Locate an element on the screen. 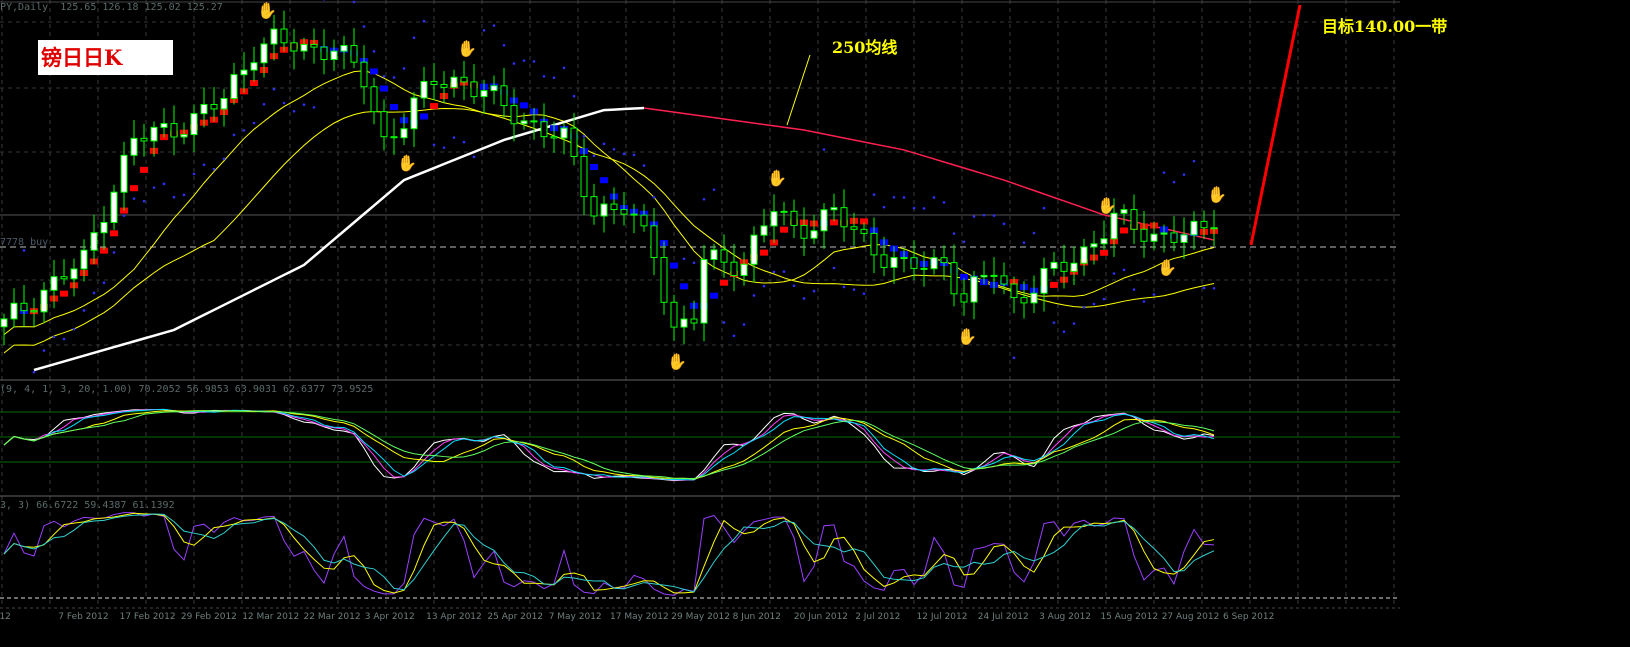 The height and width of the screenshot is (647, 1630). osc2-cyan-line is located at coordinates (609, 553).